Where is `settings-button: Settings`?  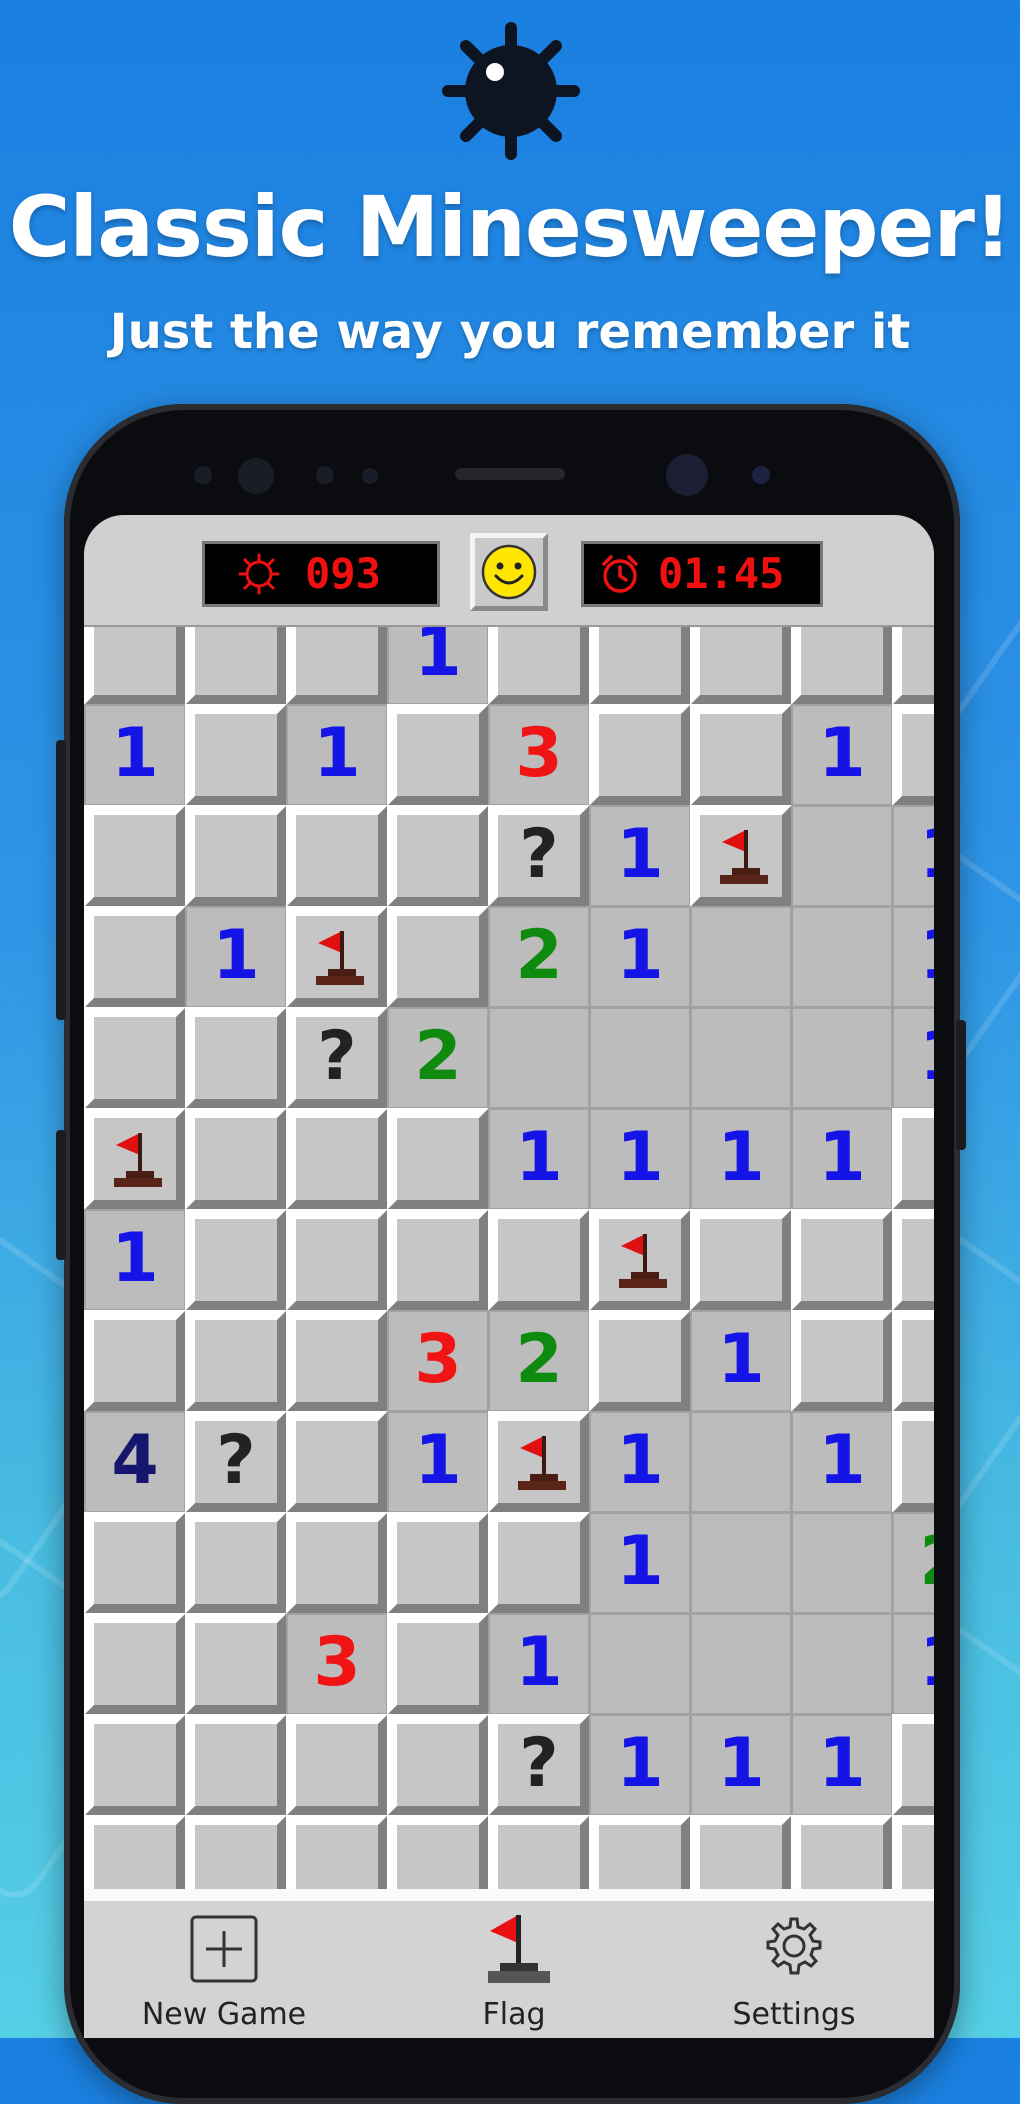
settings-button: Settings is located at coordinates (794, 1969).